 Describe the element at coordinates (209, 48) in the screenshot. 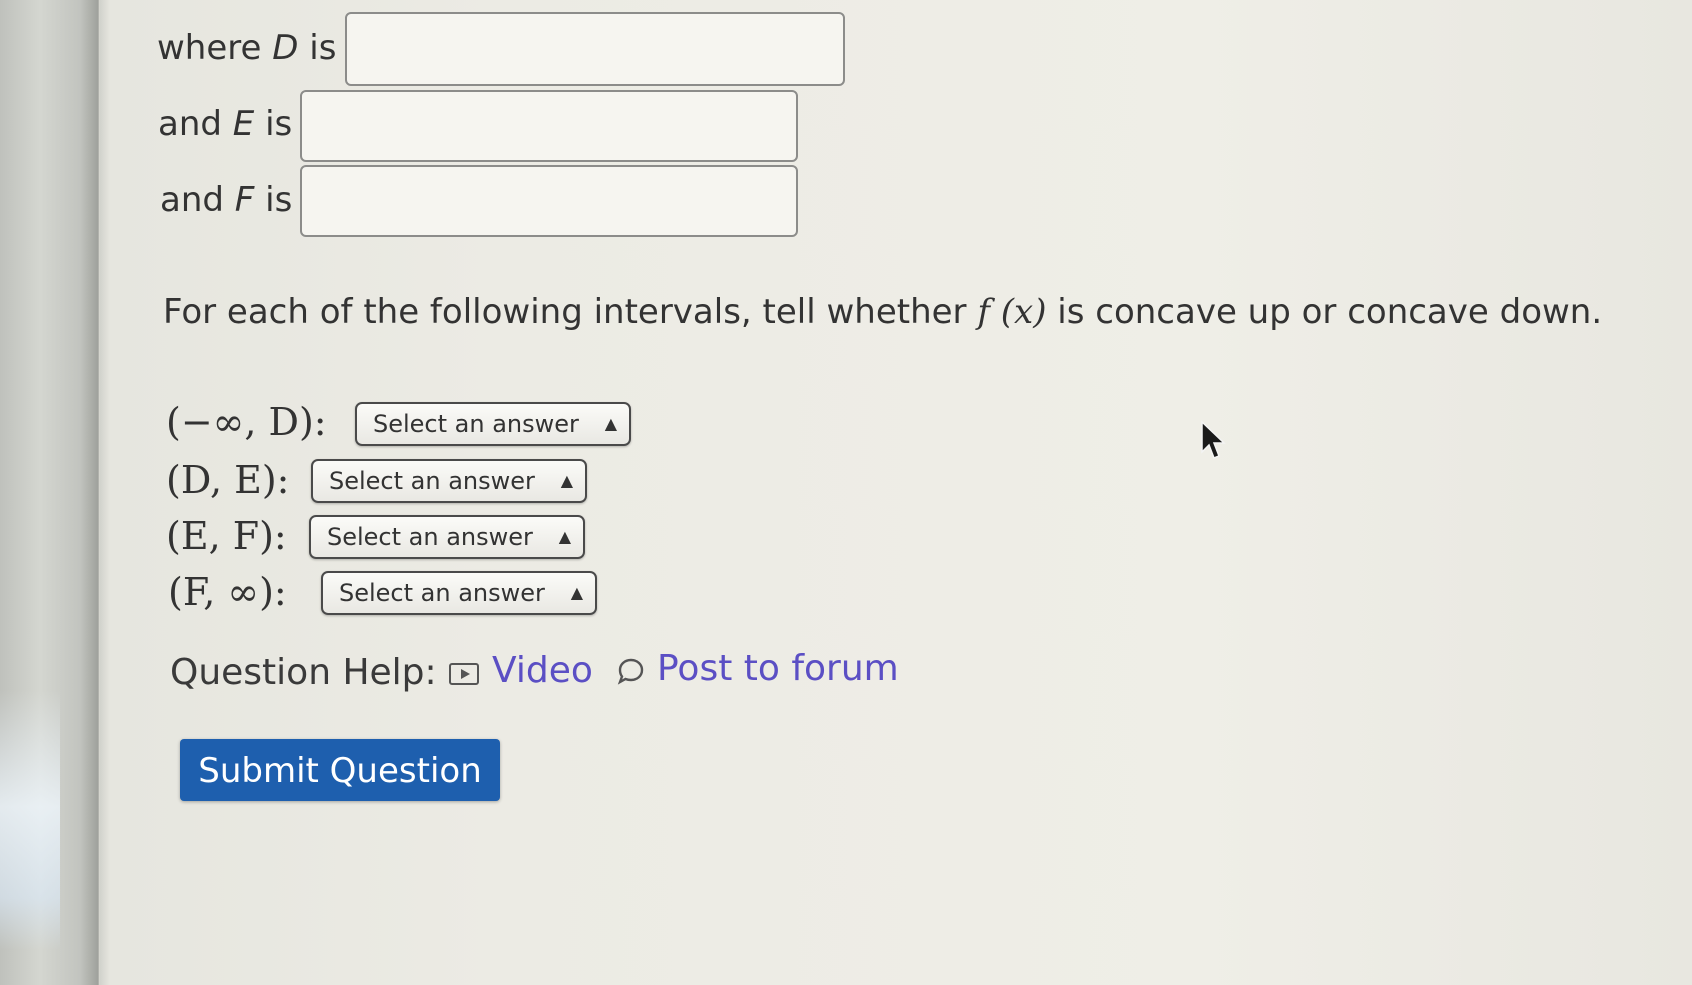

I see `field-label-d-prefix: where` at that location.